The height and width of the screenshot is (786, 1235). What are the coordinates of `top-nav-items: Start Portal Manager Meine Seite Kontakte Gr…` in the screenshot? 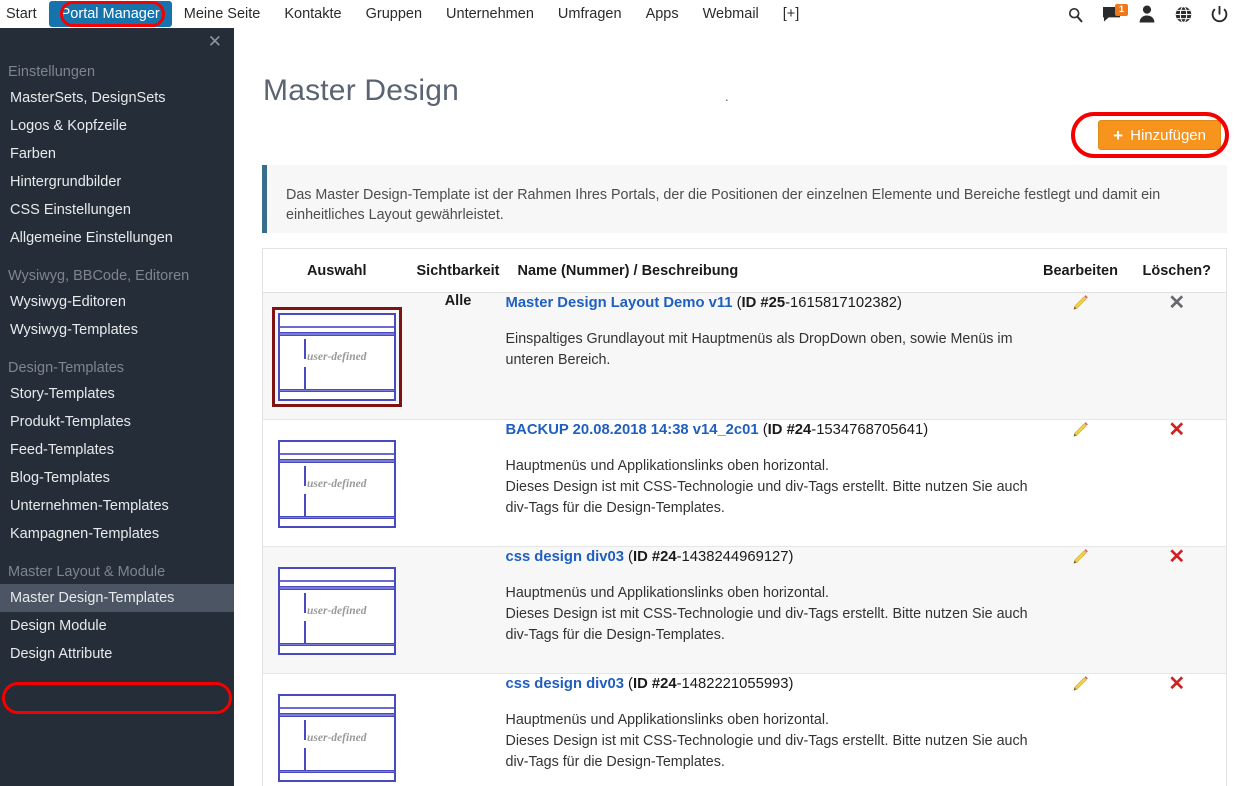 It's located at (405, 14).